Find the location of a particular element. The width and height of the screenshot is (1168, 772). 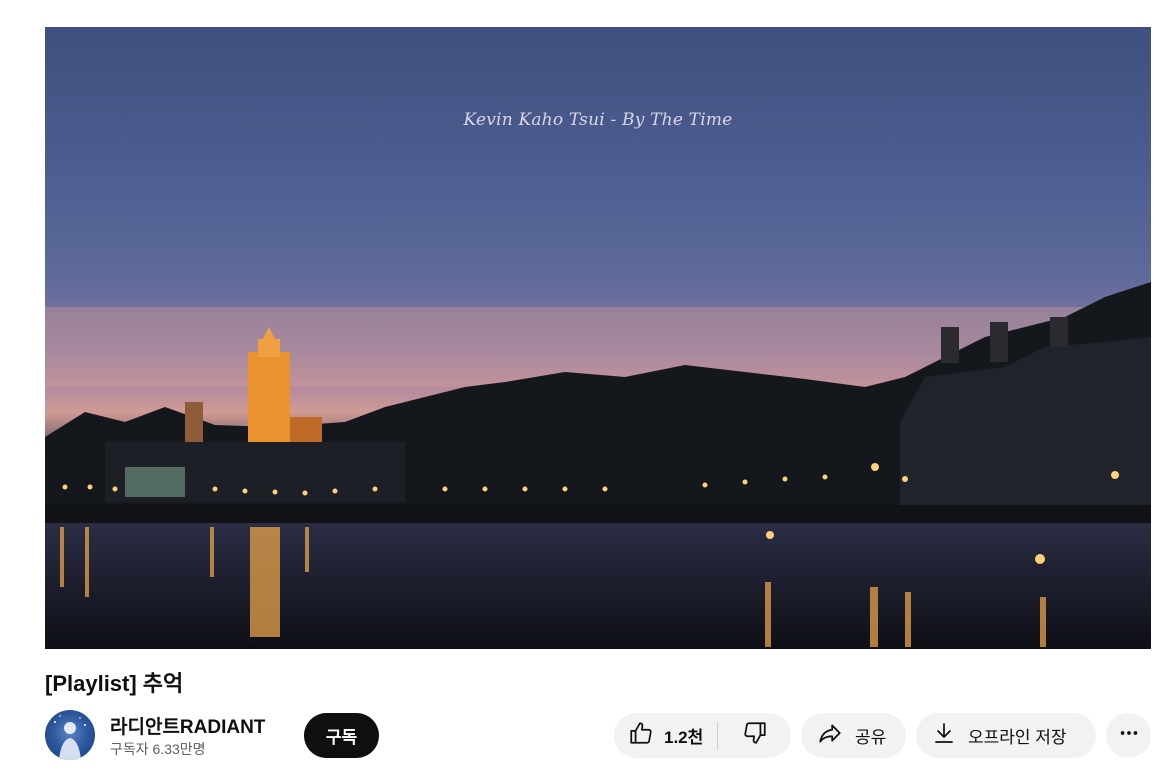

video-overlay-text: Kevin Kaho Tsui - By The Time is located at coordinates (598, 120).